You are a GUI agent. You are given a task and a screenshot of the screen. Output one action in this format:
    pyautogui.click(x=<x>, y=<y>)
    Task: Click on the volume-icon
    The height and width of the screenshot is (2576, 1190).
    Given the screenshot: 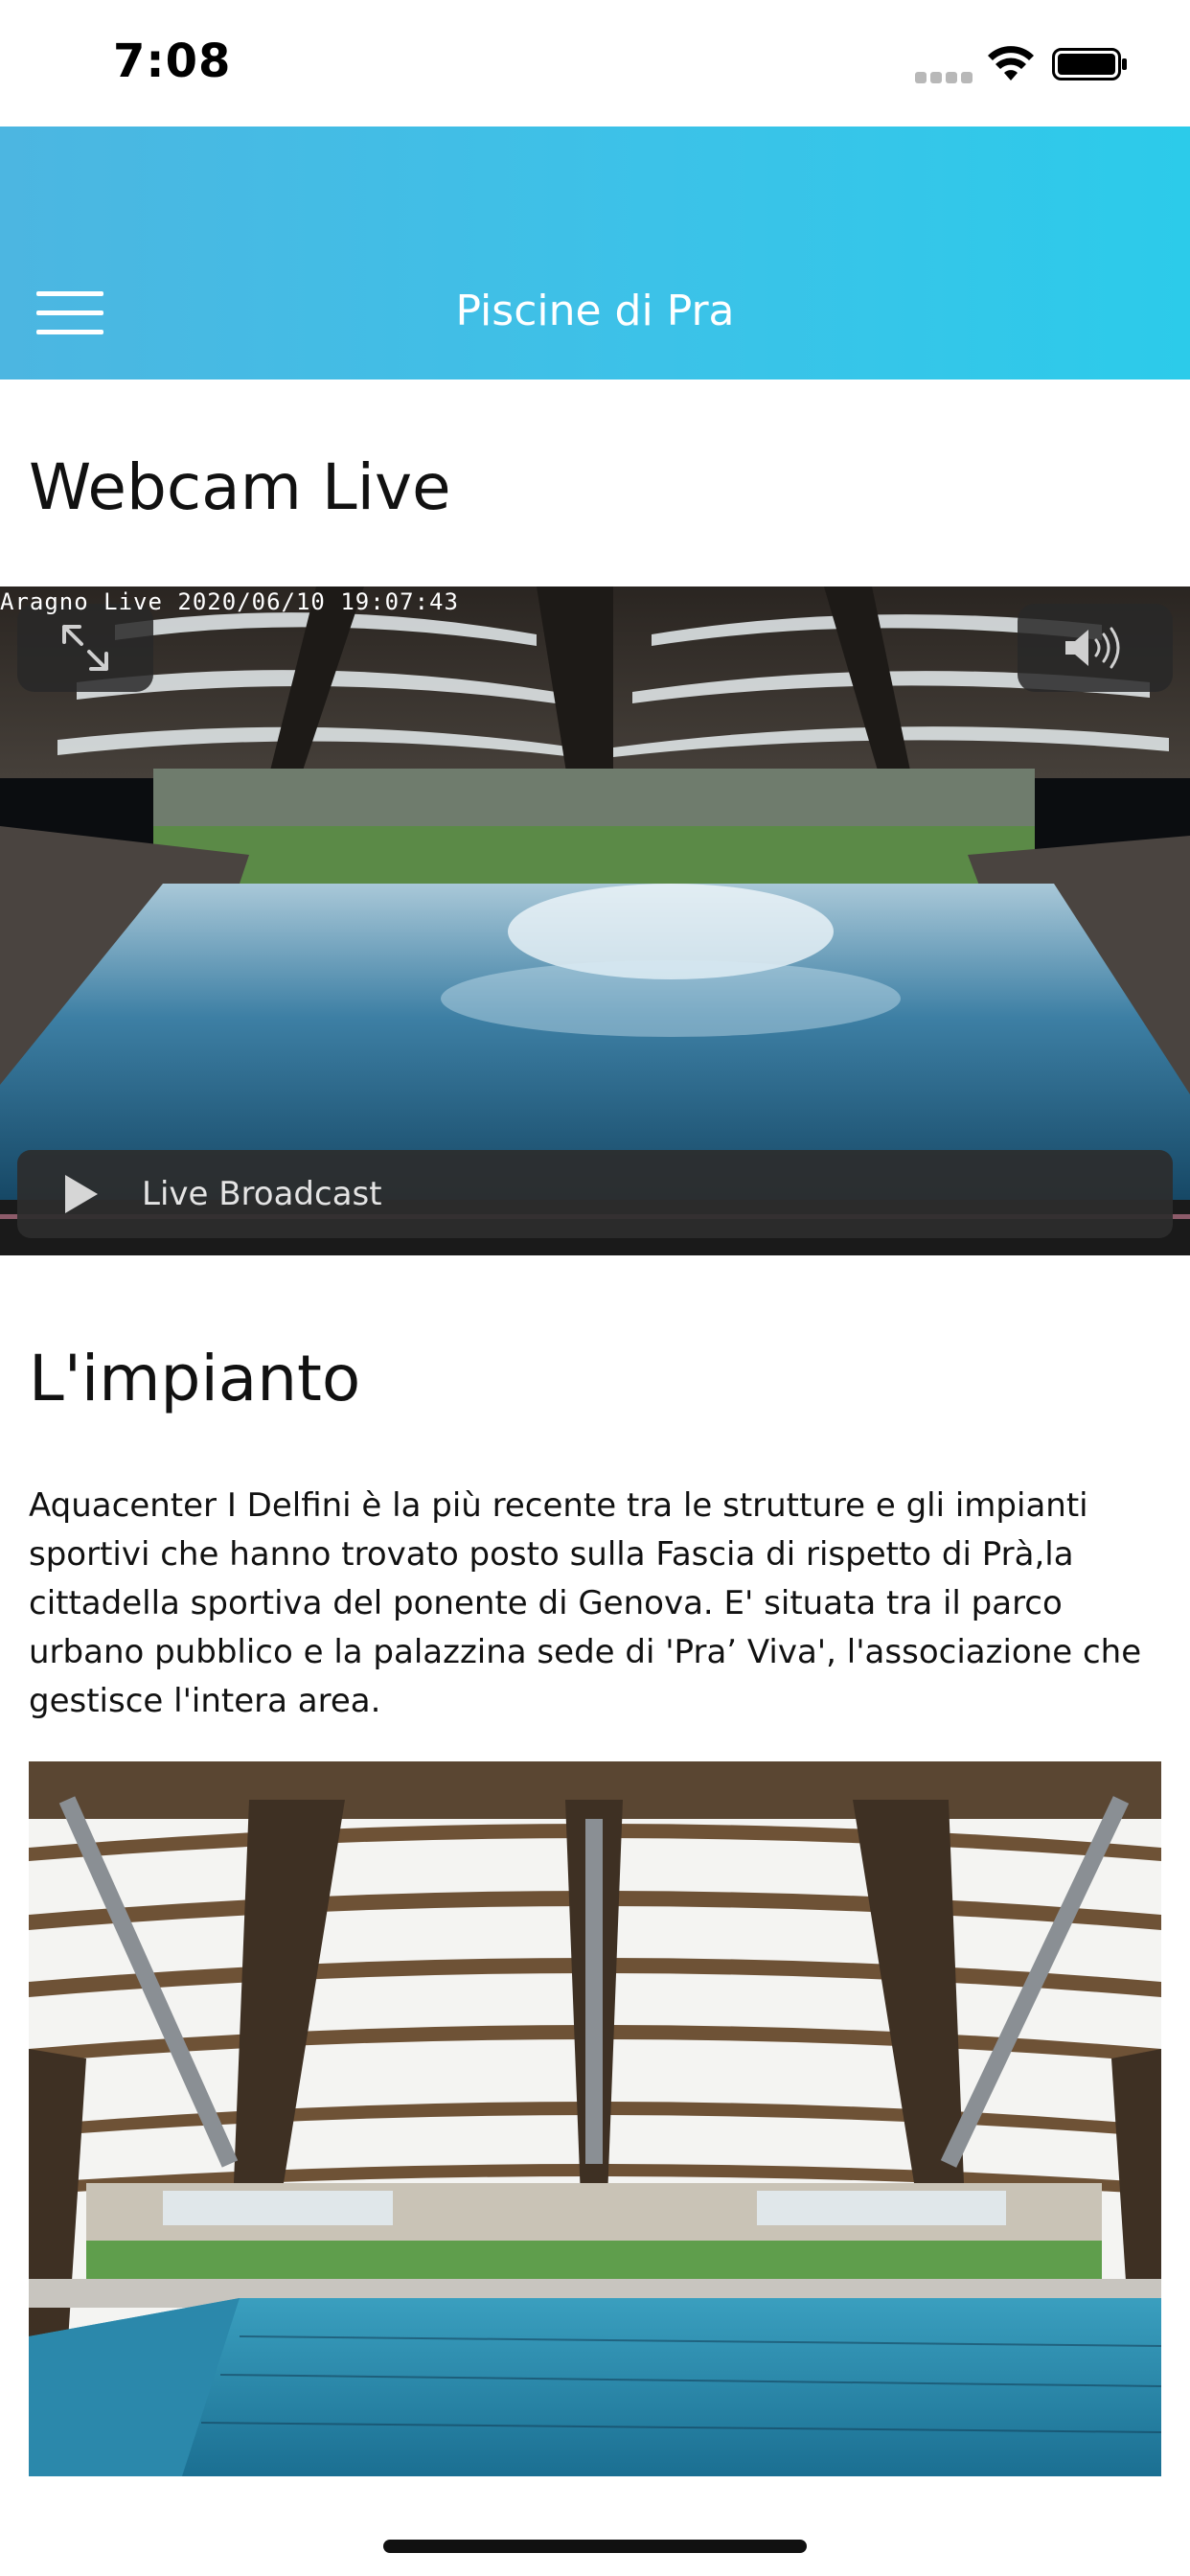 What is the action you would take?
    pyautogui.click(x=1093, y=648)
    